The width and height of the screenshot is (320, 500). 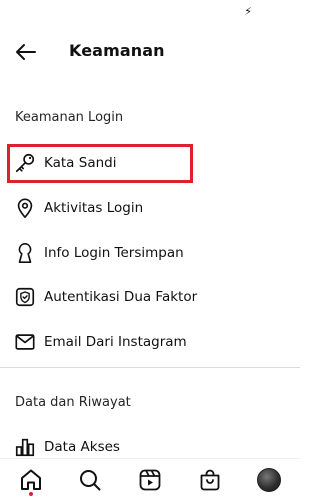 What do you see at coordinates (69, 117) in the screenshot?
I see `section-title-login-security: Keamanan Login` at bounding box center [69, 117].